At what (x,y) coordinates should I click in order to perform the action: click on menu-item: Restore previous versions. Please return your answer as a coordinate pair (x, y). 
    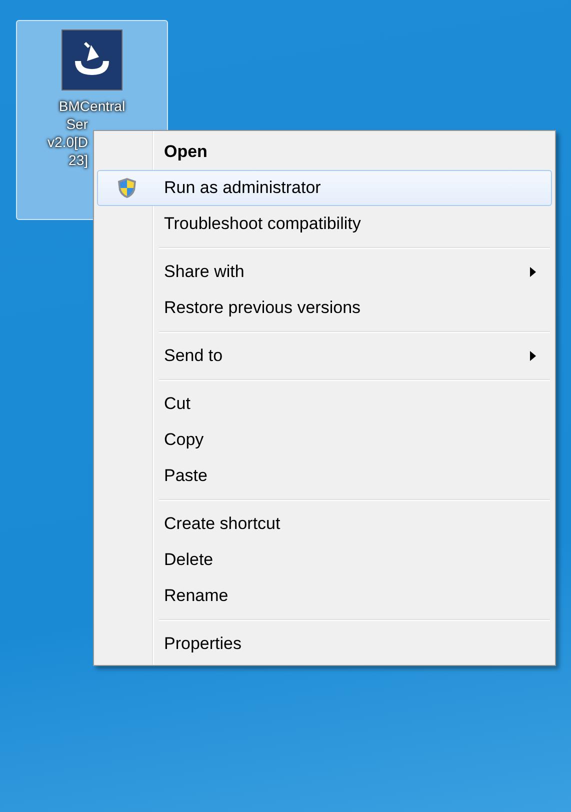
    Looking at the image, I should click on (324, 308).